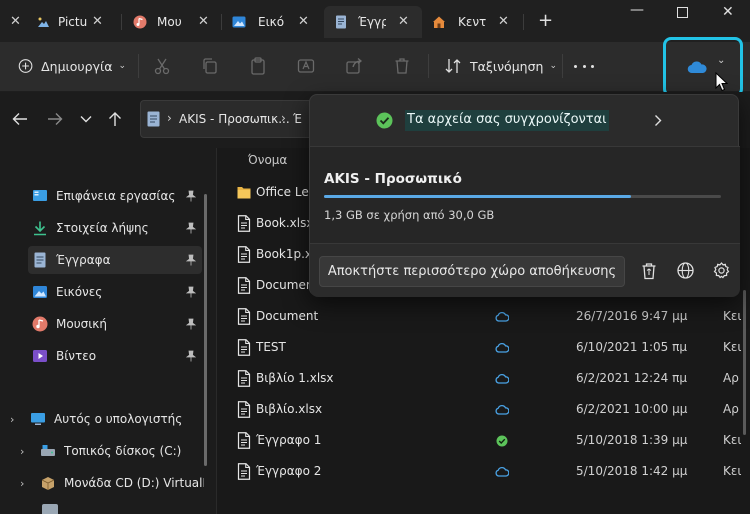  What do you see at coordinates (477, 196) in the screenshot?
I see `storage-bar-fill` at bounding box center [477, 196].